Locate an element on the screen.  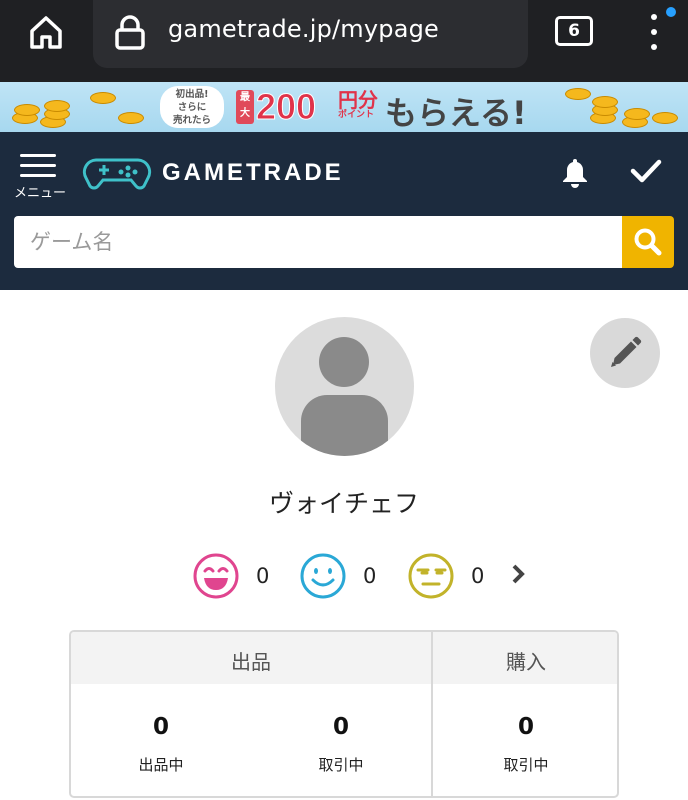
search-button is located at coordinates (648, 242).